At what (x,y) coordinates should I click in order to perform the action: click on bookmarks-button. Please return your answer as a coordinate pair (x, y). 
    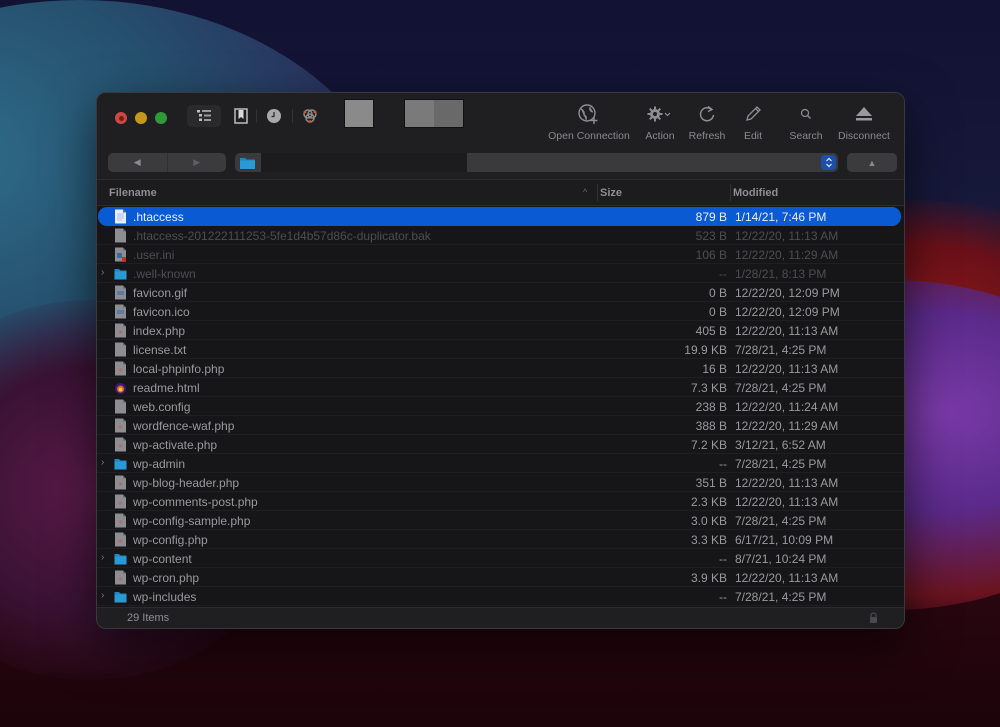
    Looking at the image, I should click on (241, 116).